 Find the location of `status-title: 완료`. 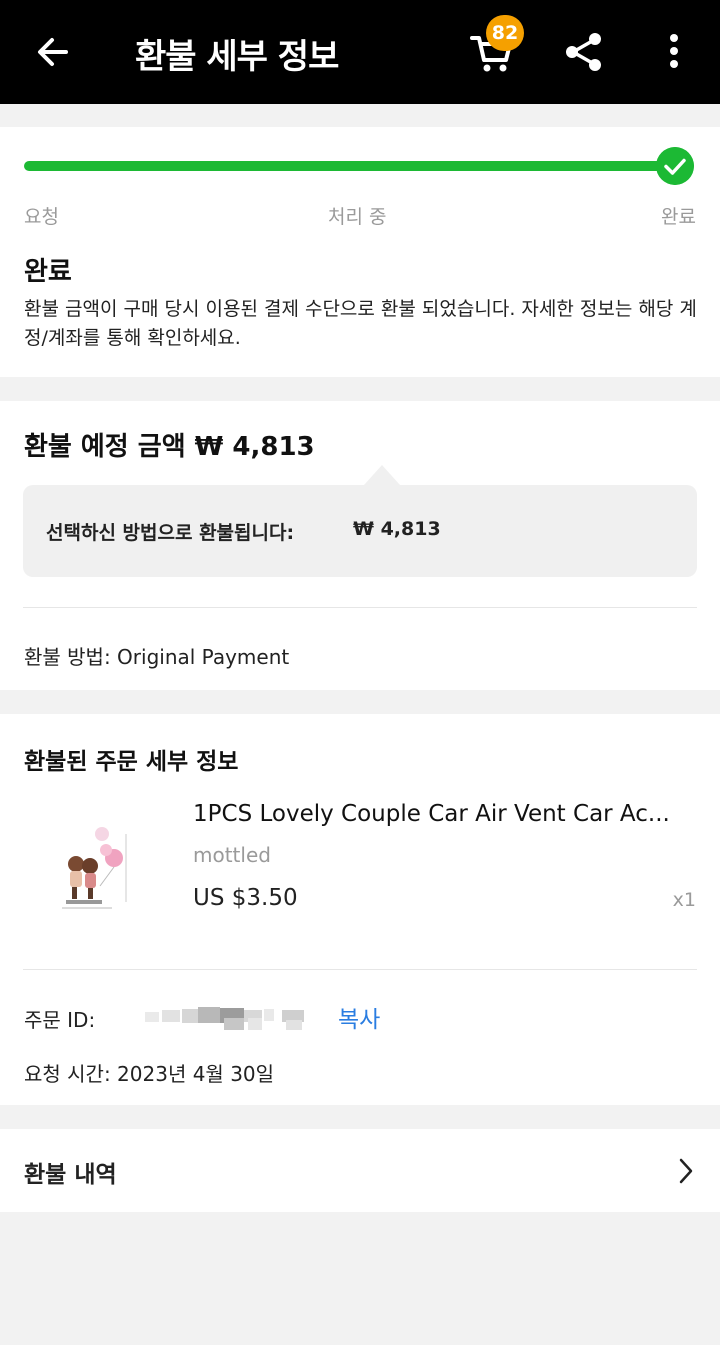

status-title: 완료 is located at coordinates (48, 272).